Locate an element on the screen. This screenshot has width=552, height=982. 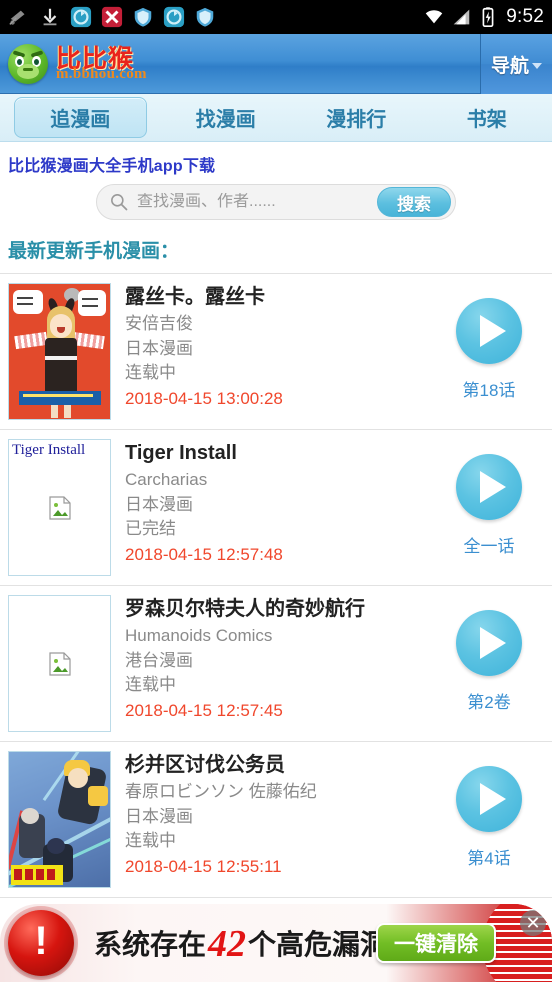
sync-app-icon is located at coordinates (81, 17).